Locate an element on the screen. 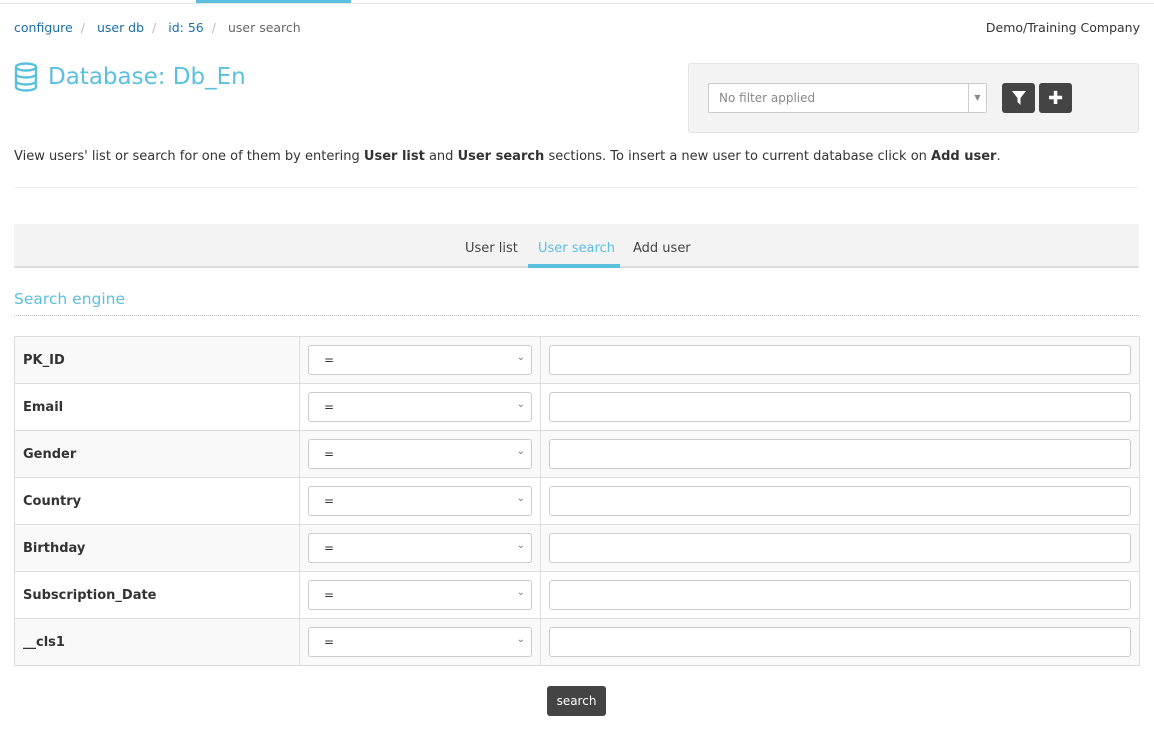 This screenshot has height=743, width=1154. divider is located at coordinates (576, 187).